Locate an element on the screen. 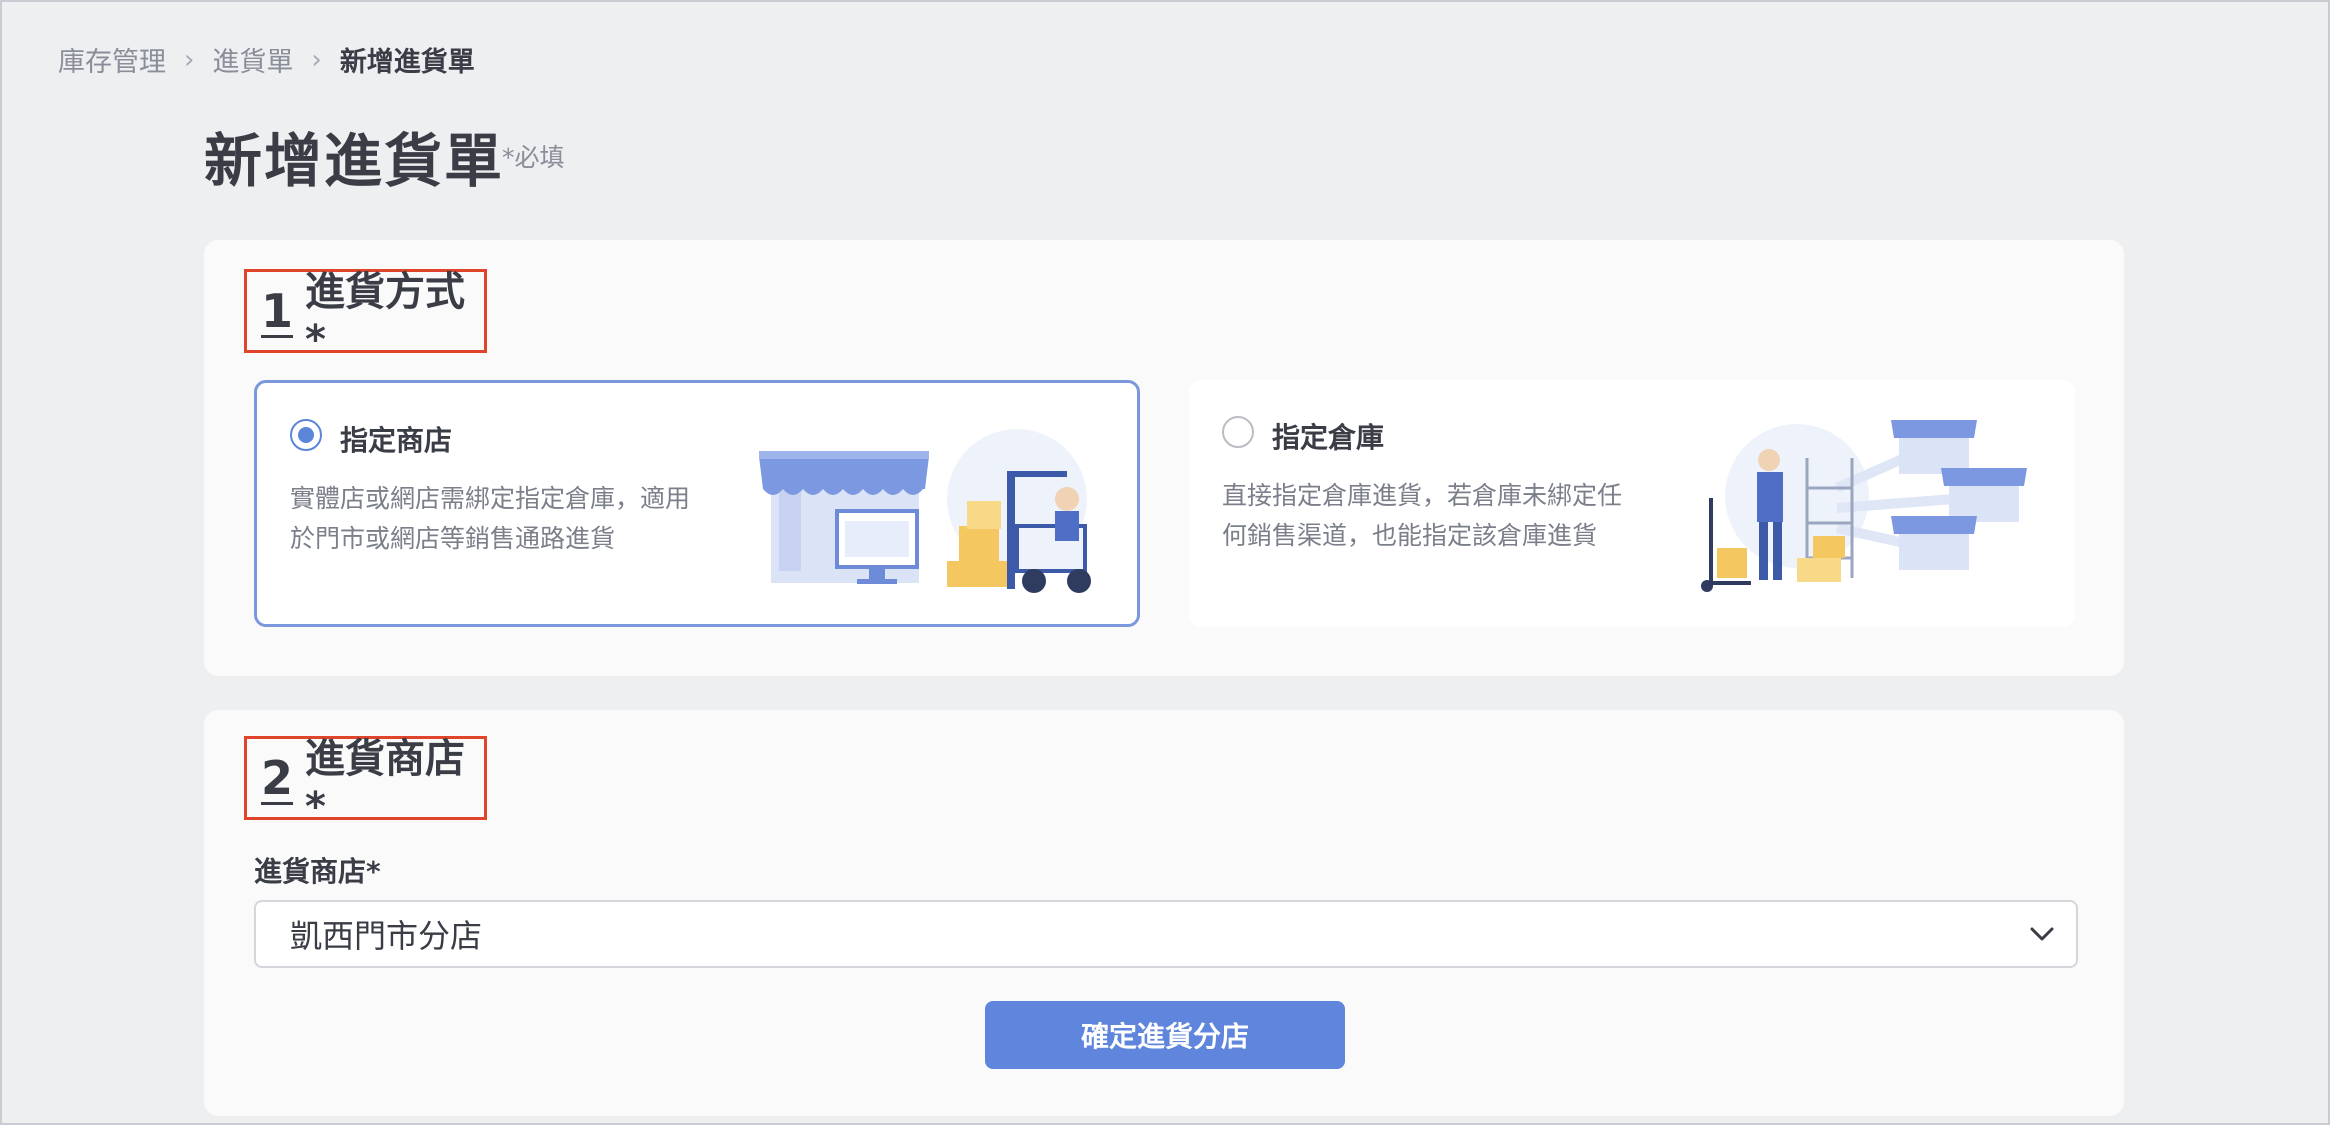  store-icon-top is located at coordinates (1934, 447).